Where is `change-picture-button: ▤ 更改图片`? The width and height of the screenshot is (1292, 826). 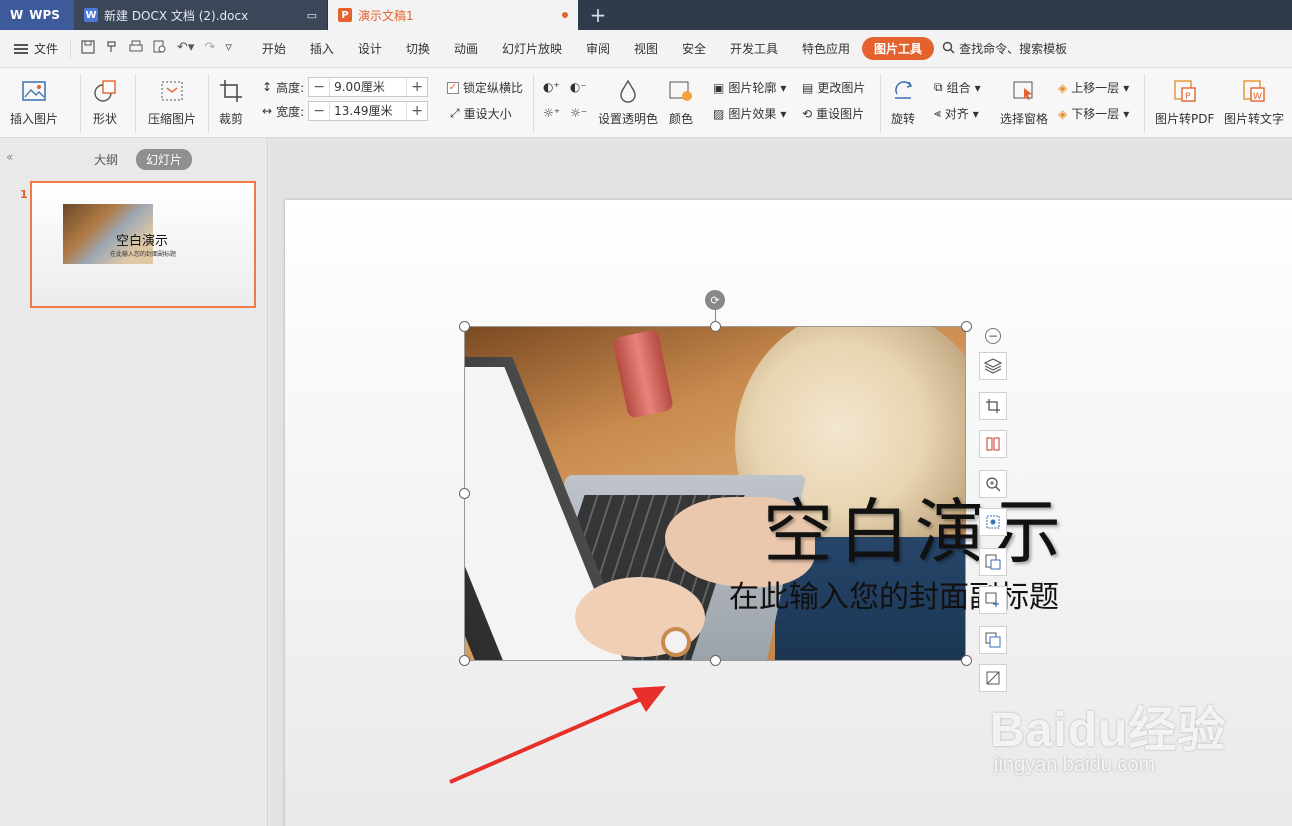
change-picture-button: ▤ 更改图片 is located at coordinates (833, 87).